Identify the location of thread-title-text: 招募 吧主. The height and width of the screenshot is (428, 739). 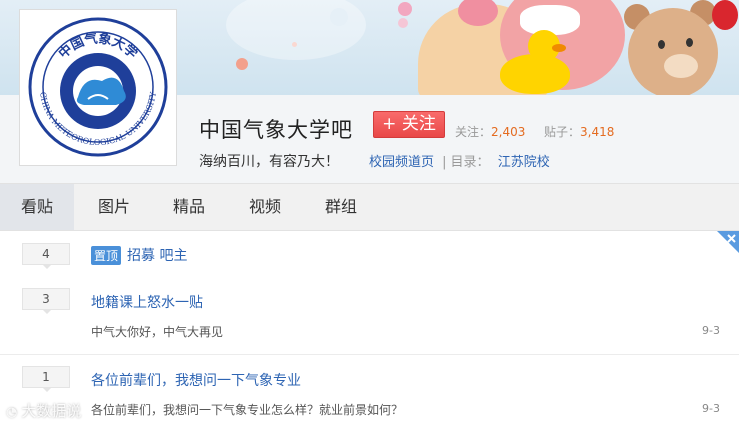
(157, 256).